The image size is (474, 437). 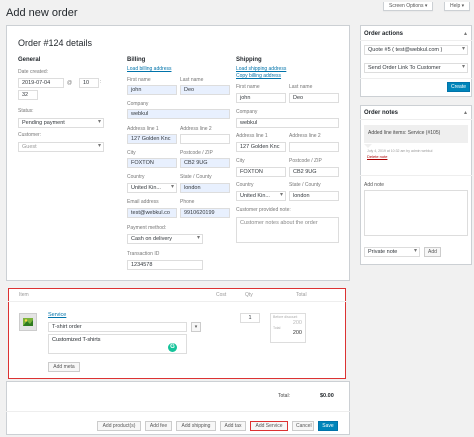 What do you see at coordinates (381, 113) in the screenshot?
I see `order-notes-heading: Order notes` at bounding box center [381, 113].